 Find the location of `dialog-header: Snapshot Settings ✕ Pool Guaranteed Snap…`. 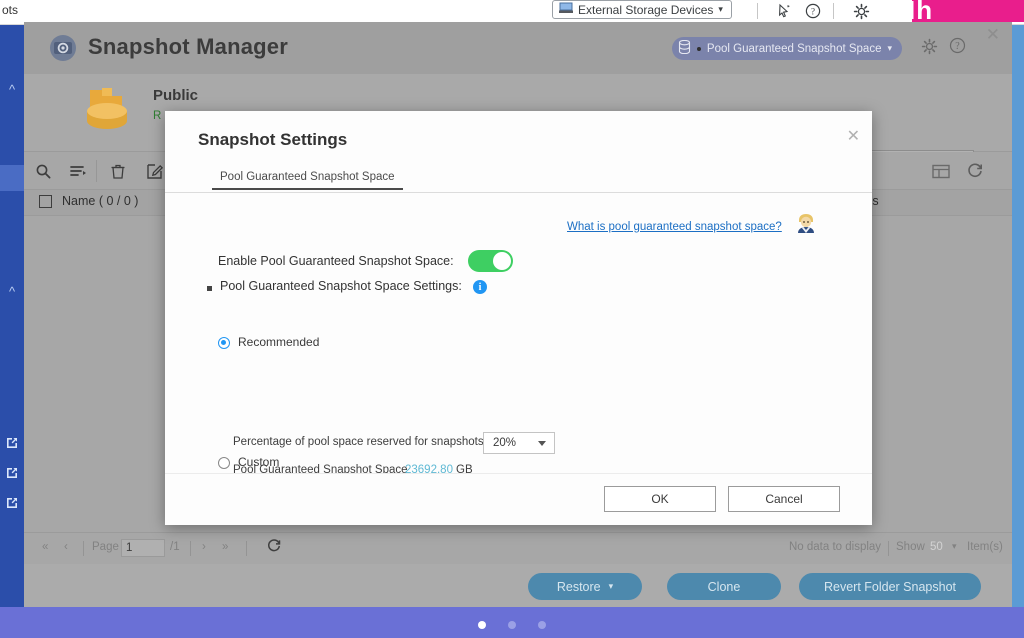

dialog-header: Snapshot Settings ✕ Pool Guaranteed Snap… is located at coordinates (518, 152).